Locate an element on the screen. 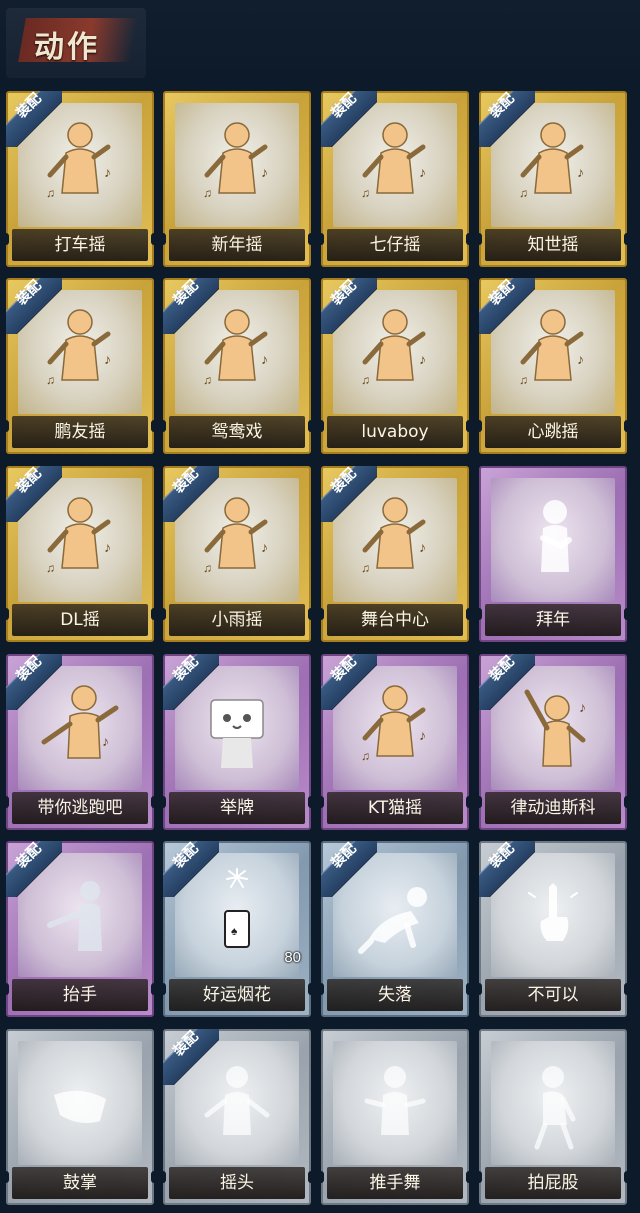 Image resolution: width=640 pixels, height=1213 pixels. emote-name: 心跳摇 is located at coordinates (553, 432).